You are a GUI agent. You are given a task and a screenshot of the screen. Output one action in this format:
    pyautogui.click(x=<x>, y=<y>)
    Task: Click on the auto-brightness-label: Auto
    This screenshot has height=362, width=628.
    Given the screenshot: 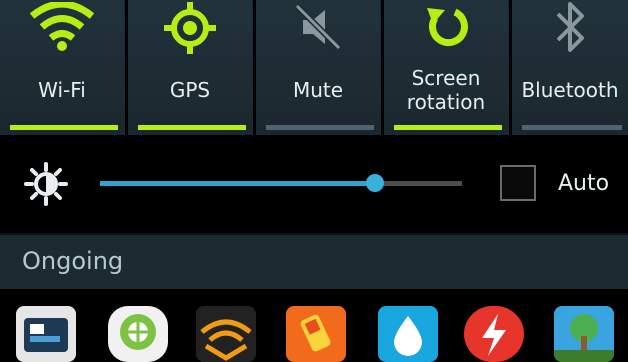 What is the action you would take?
    pyautogui.click(x=584, y=183)
    